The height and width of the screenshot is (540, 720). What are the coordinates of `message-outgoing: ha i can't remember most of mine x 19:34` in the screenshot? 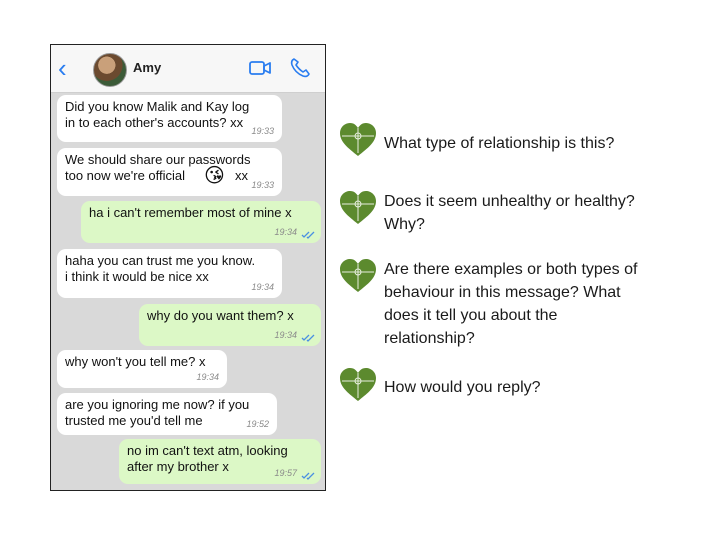 It's located at (201, 222).